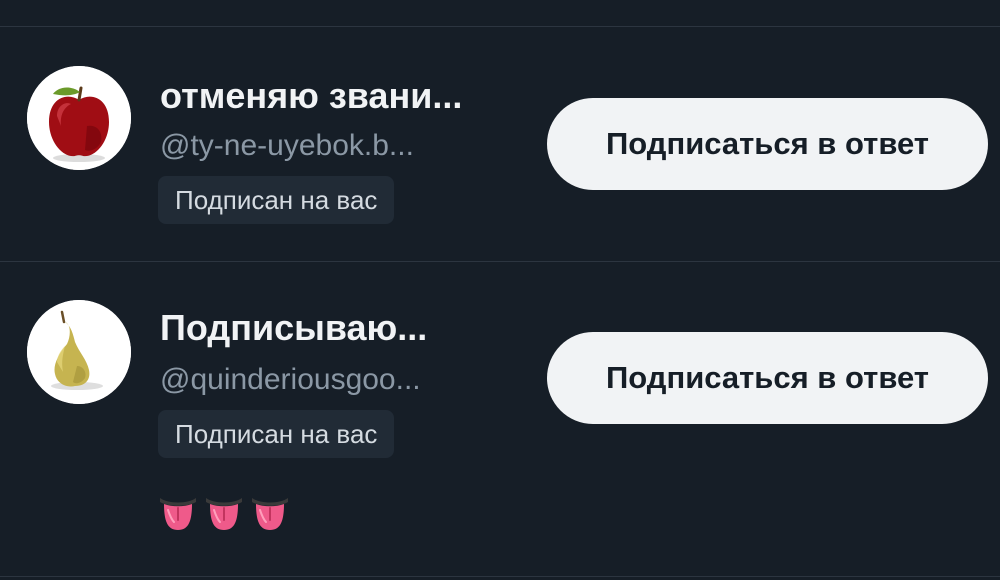  I want to click on user-bio, so click(224, 514).